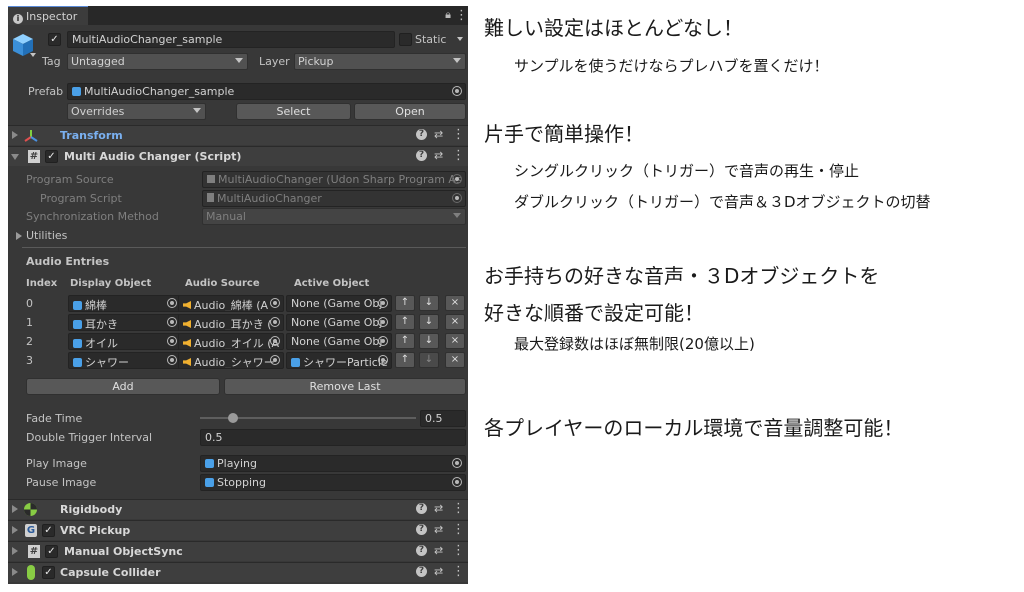 The image size is (1024, 592). I want to click on object-name-field: MultiAudioChanger_sample, so click(231, 39).